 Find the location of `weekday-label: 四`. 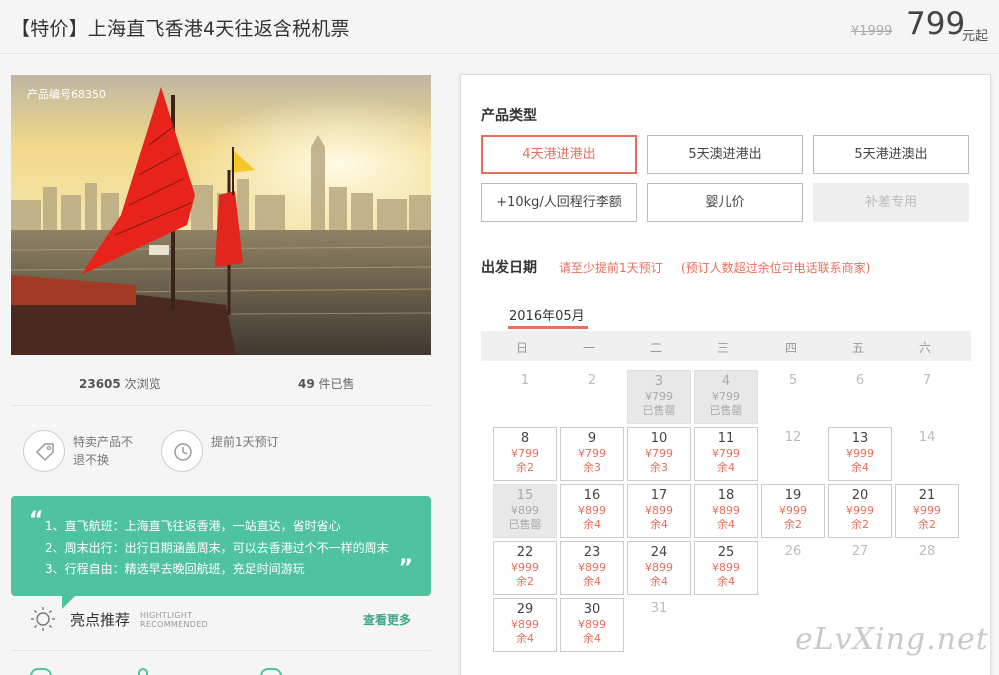

weekday-label: 四 is located at coordinates (790, 348).